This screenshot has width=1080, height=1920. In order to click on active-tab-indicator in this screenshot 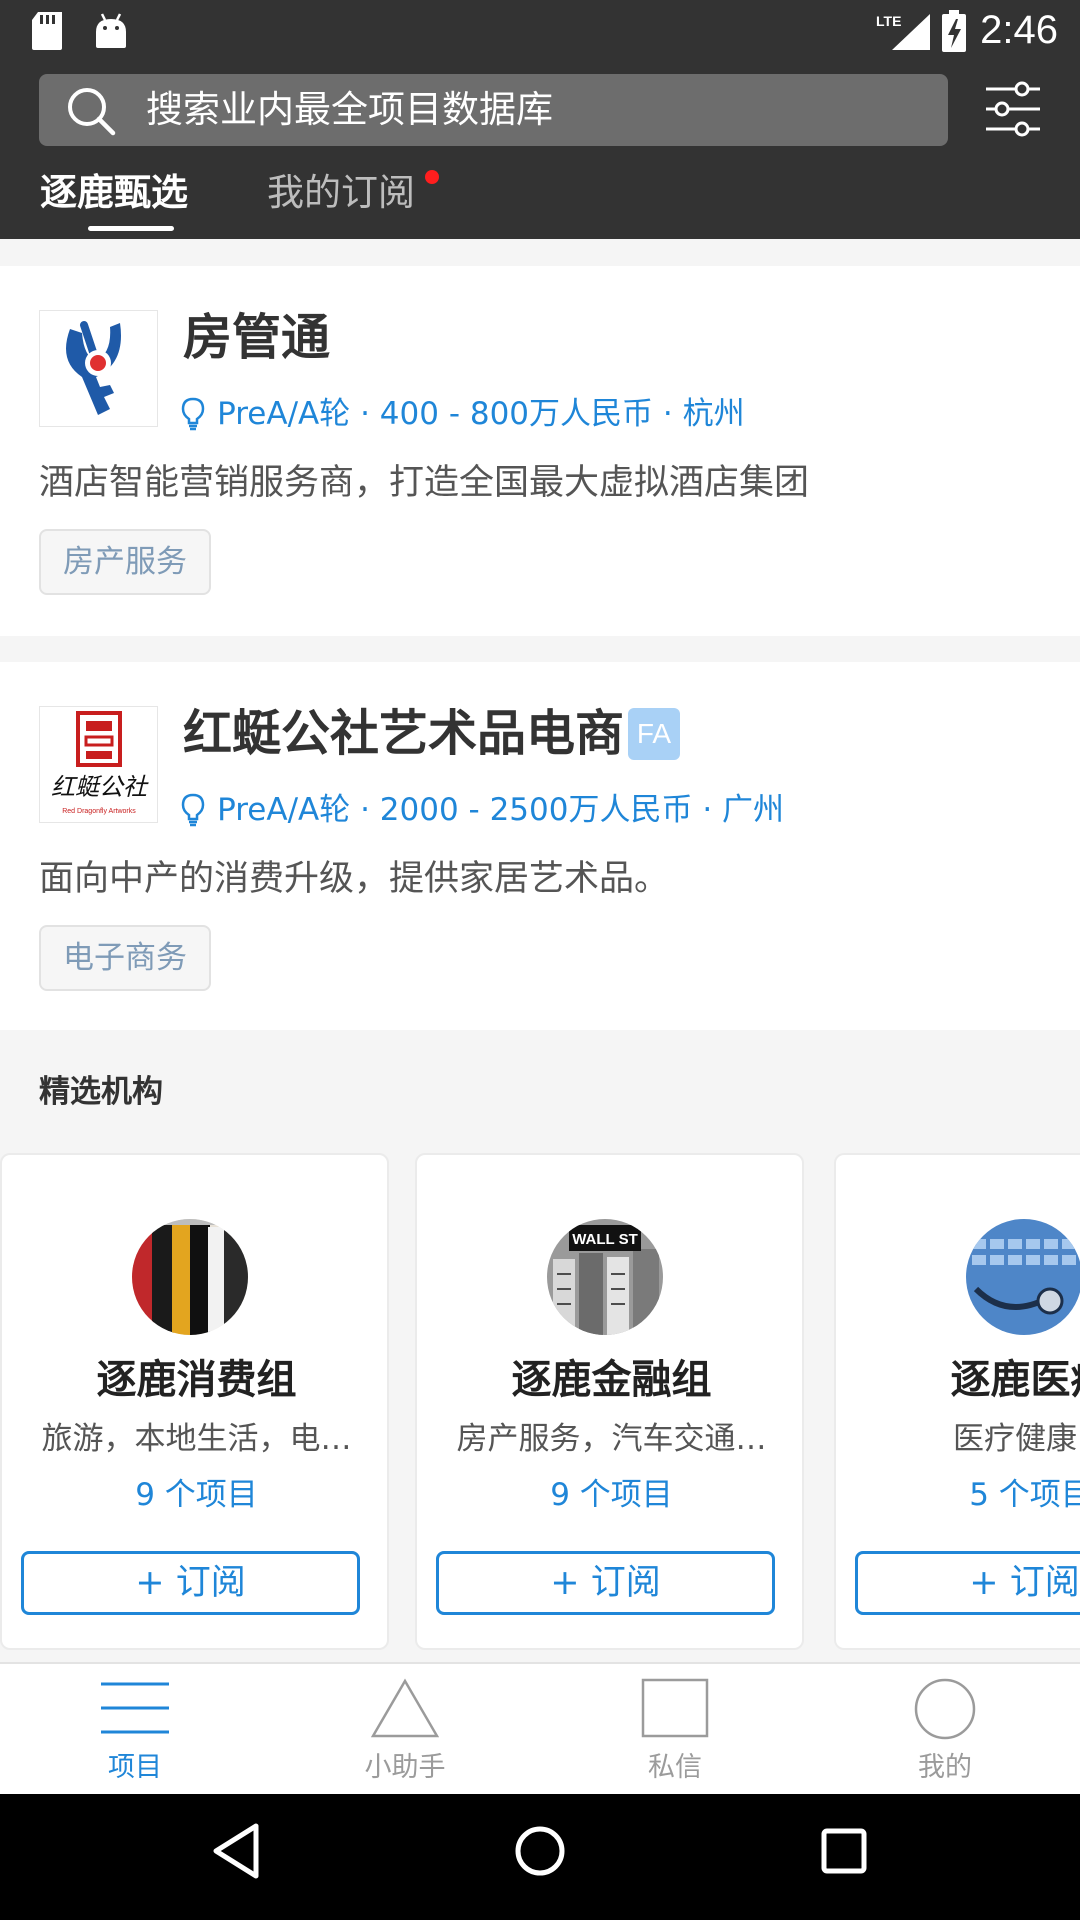, I will do `click(131, 228)`.